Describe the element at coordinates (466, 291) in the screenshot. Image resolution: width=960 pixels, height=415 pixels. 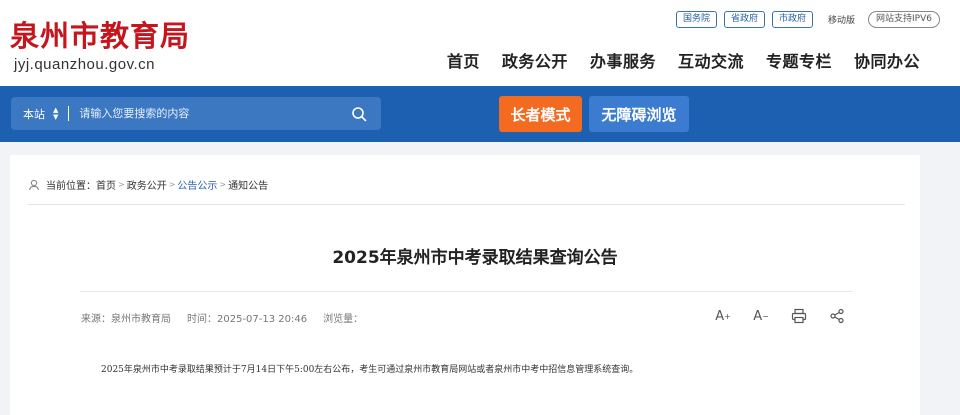
I see `title-divider` at that location.